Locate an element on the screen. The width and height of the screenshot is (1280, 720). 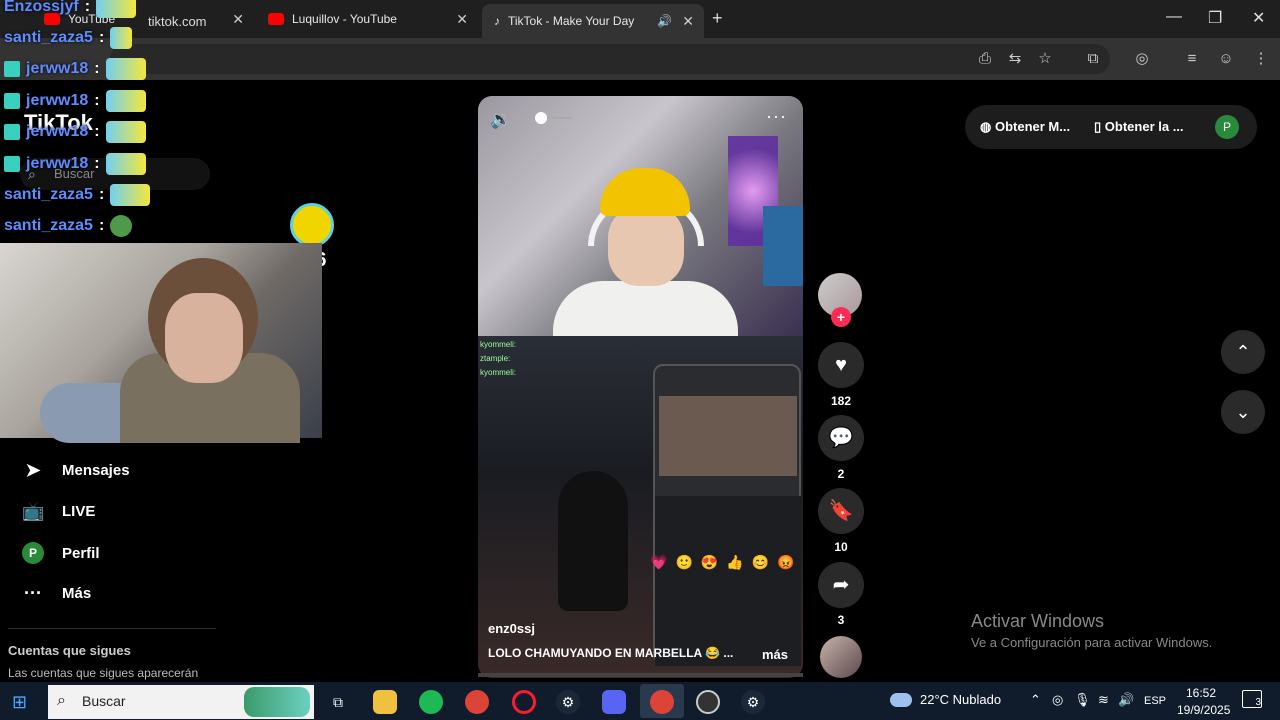
chrome-active-icon is located at coordinates (662, 702).